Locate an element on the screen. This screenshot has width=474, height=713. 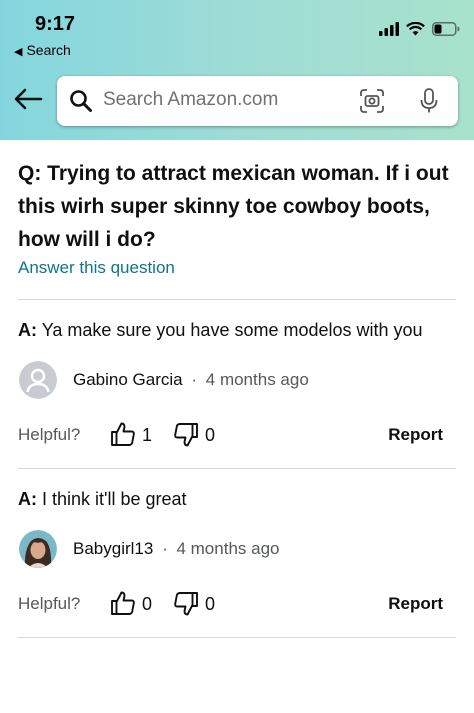
answer-this-question-link: Answer this question is located at coordinates (96, 268).